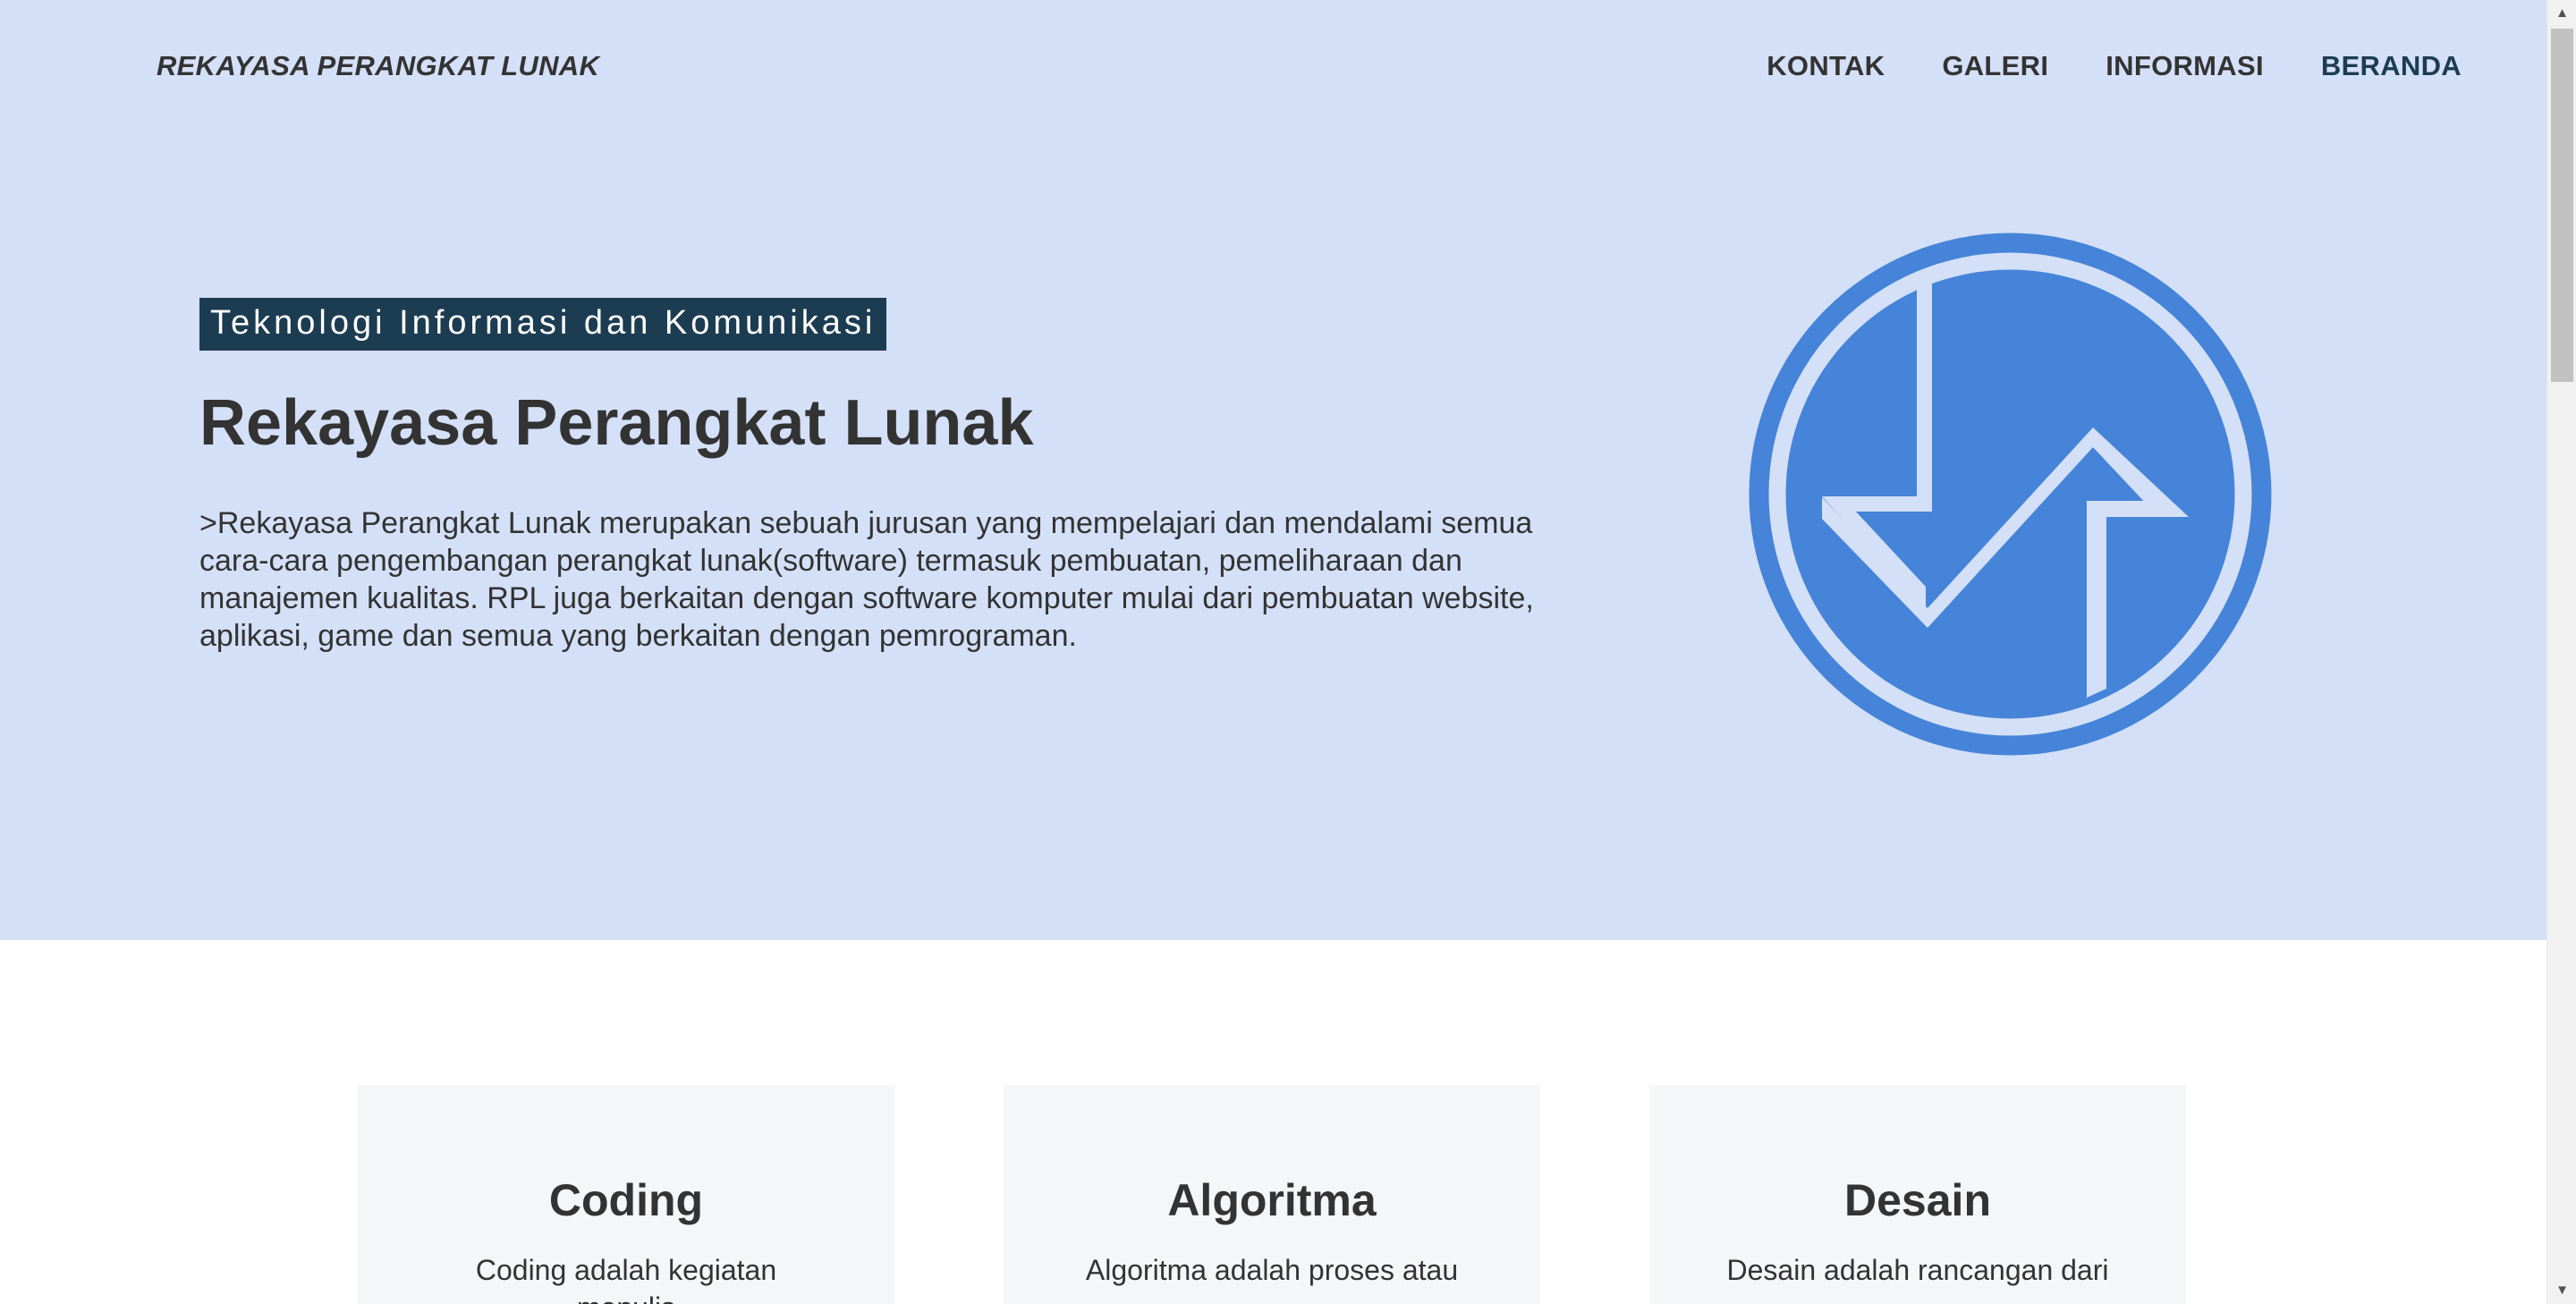 This screenshot has height=1304, width=2576. I want to click on scroll-down-arrow-icon: ▼, so click(2561, 1291).